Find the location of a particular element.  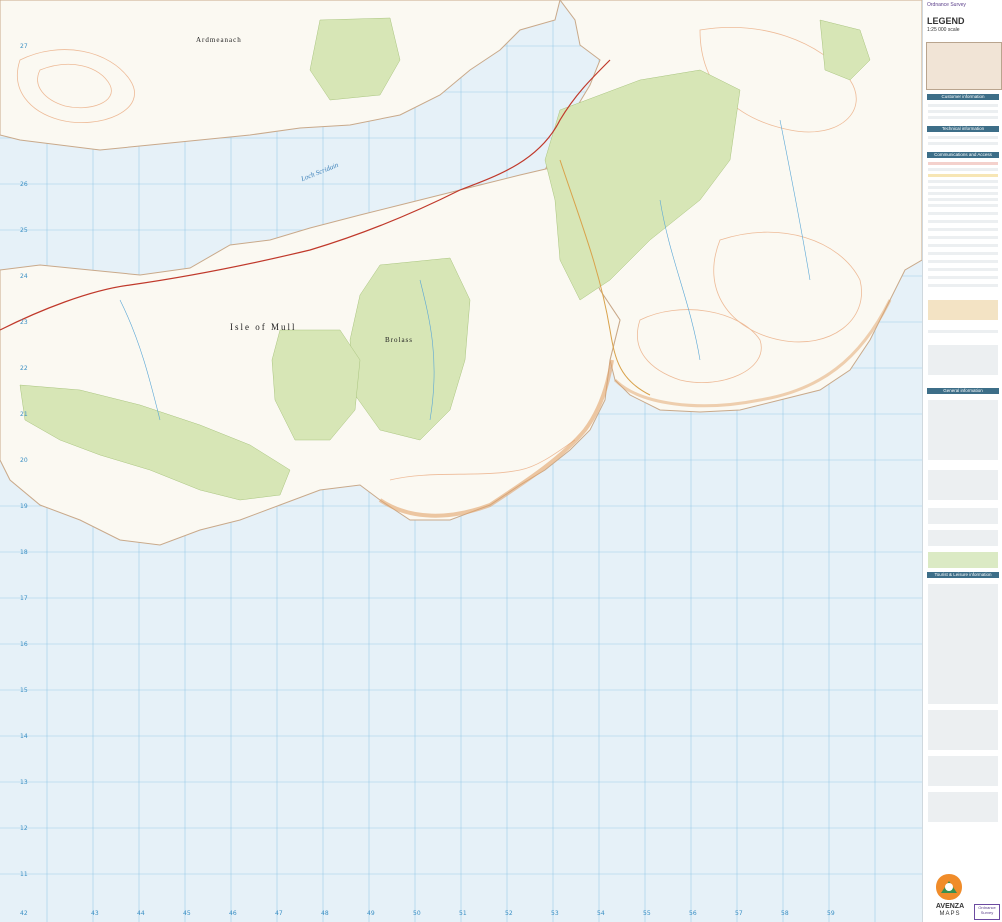

avenza-name: AVENZA is located at coordinates (950, 906).